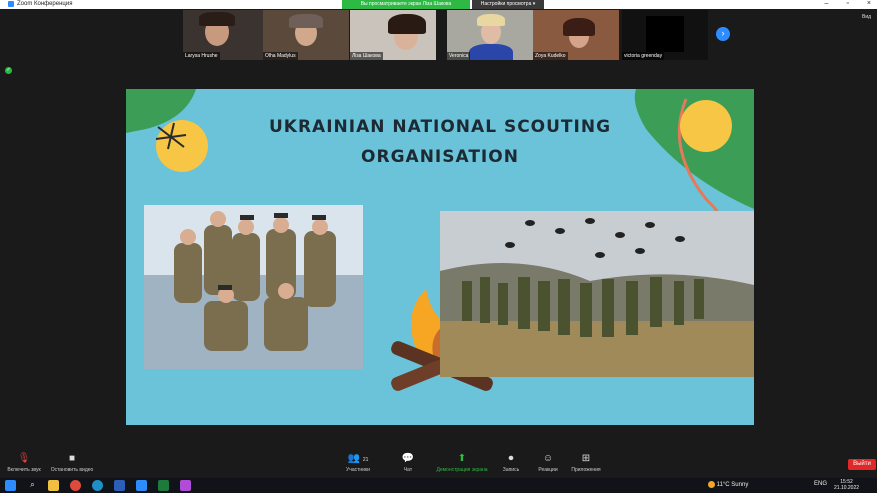 The image size is (877, 493). What do you see at coordinates (24, 470) in the screenshot?
I see `unmute-label: Включить звук` at bounding box center [24, 470].